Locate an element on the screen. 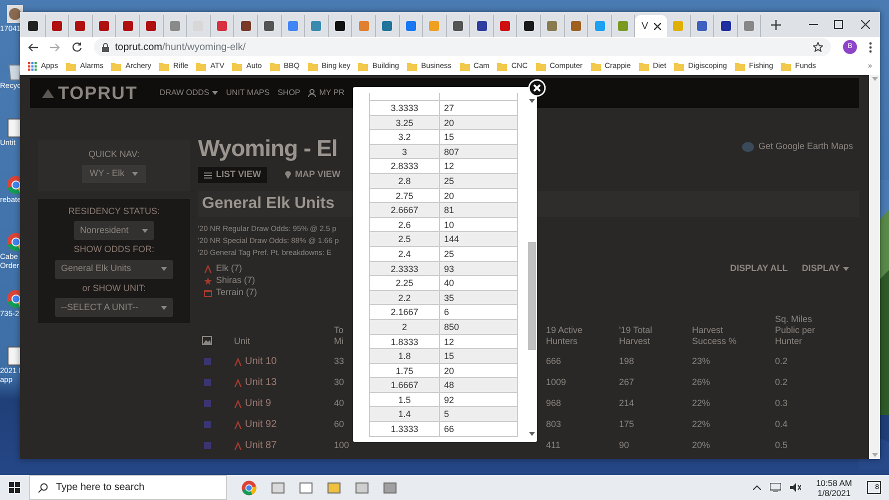  windows-start-icon is located at coordinates (14, 487).